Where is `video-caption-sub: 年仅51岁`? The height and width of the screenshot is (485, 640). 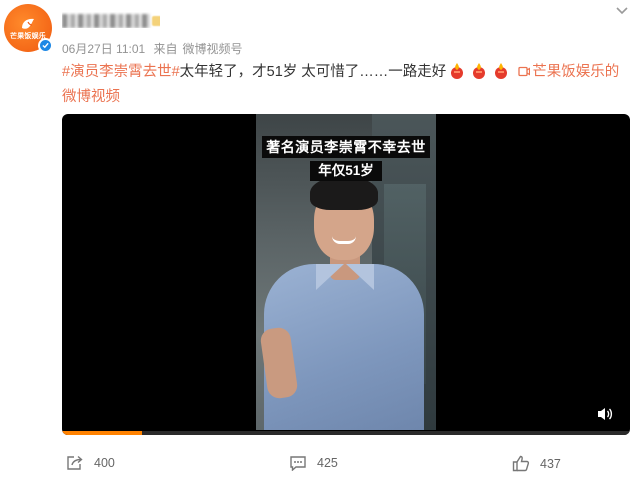 video-caption-sub: 年仅51岁 is located at coordinates (346, 171).